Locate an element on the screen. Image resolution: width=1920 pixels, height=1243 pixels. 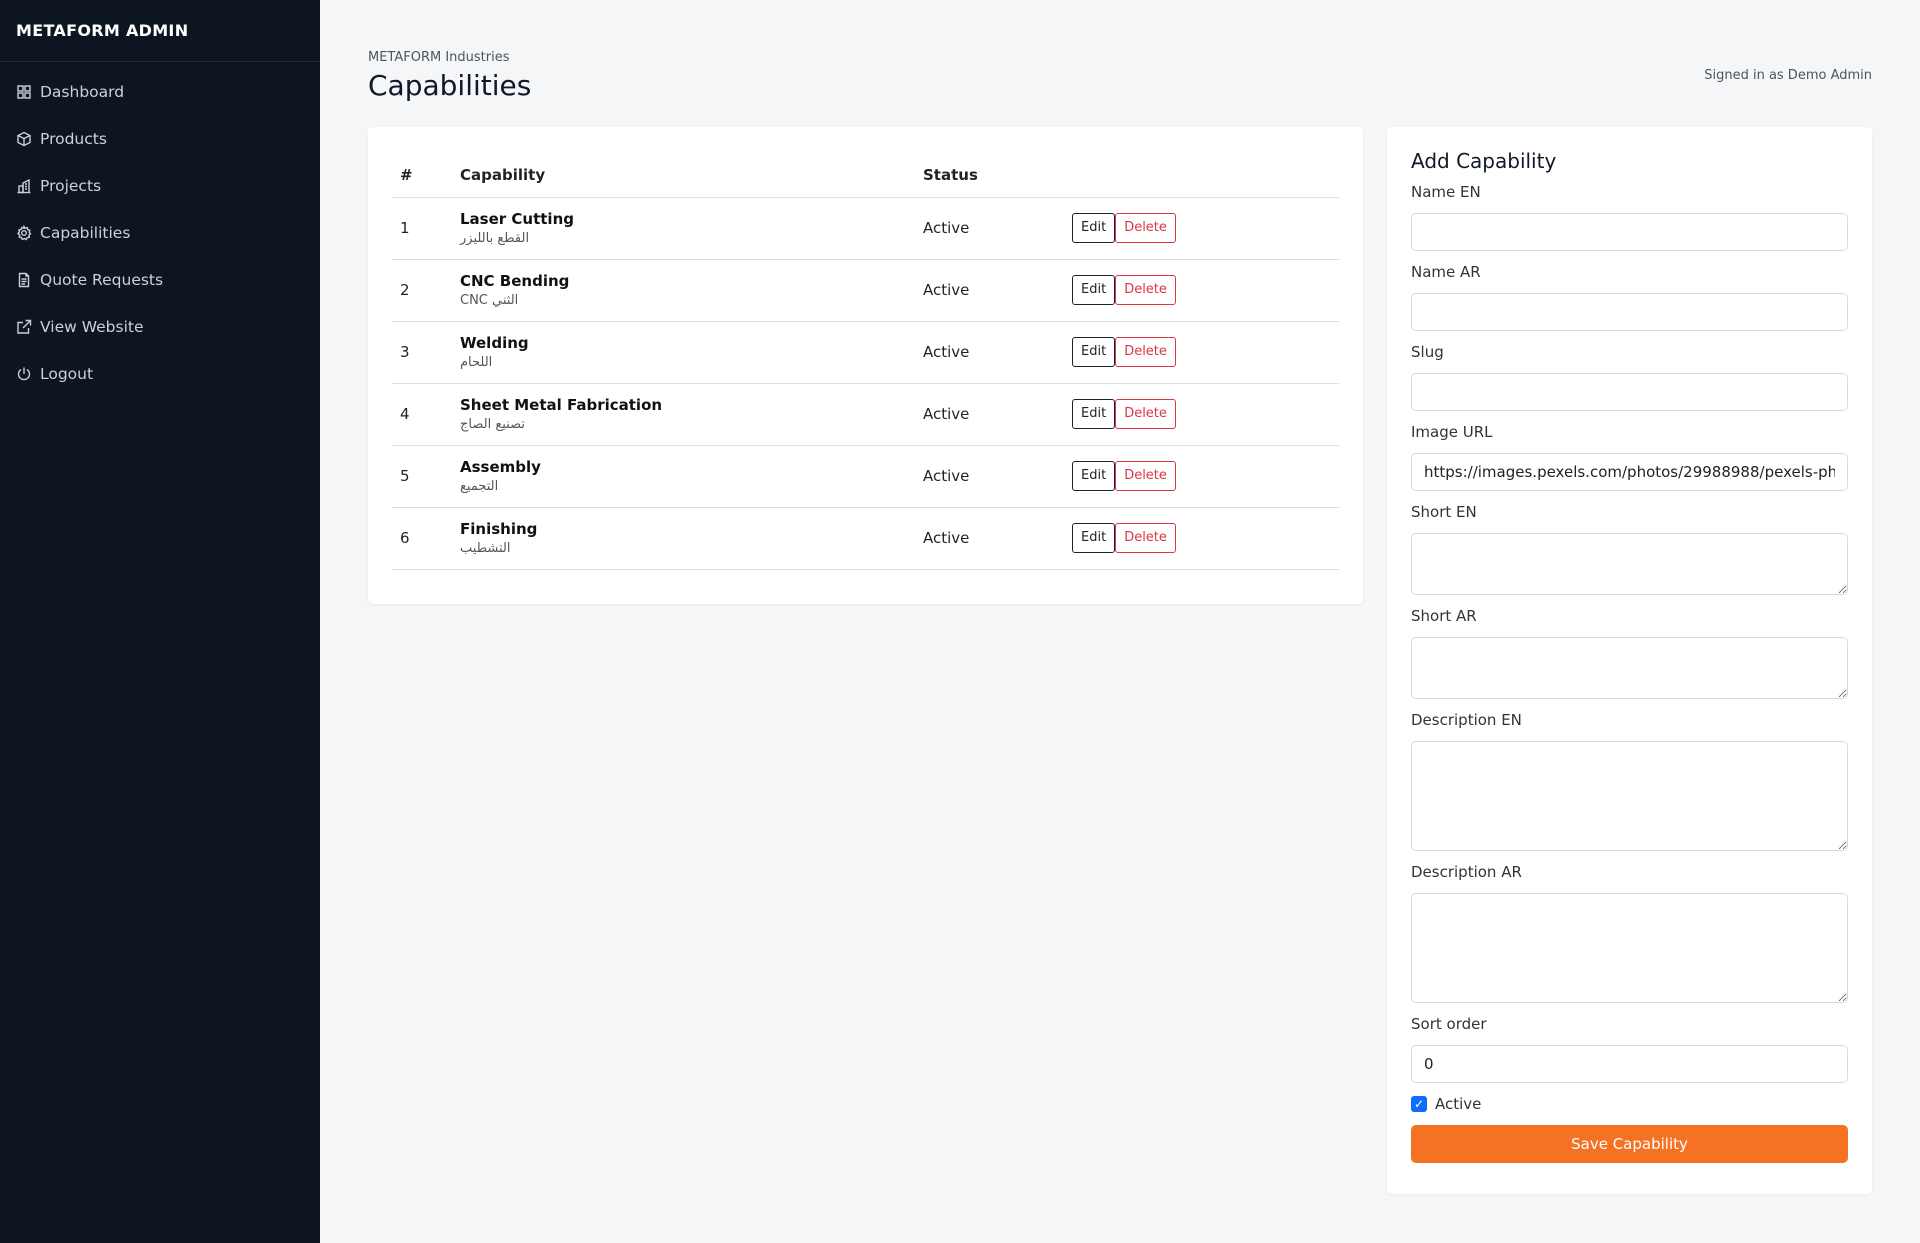
short-ar-label: Short AR is located at coordinates (1444, 616).